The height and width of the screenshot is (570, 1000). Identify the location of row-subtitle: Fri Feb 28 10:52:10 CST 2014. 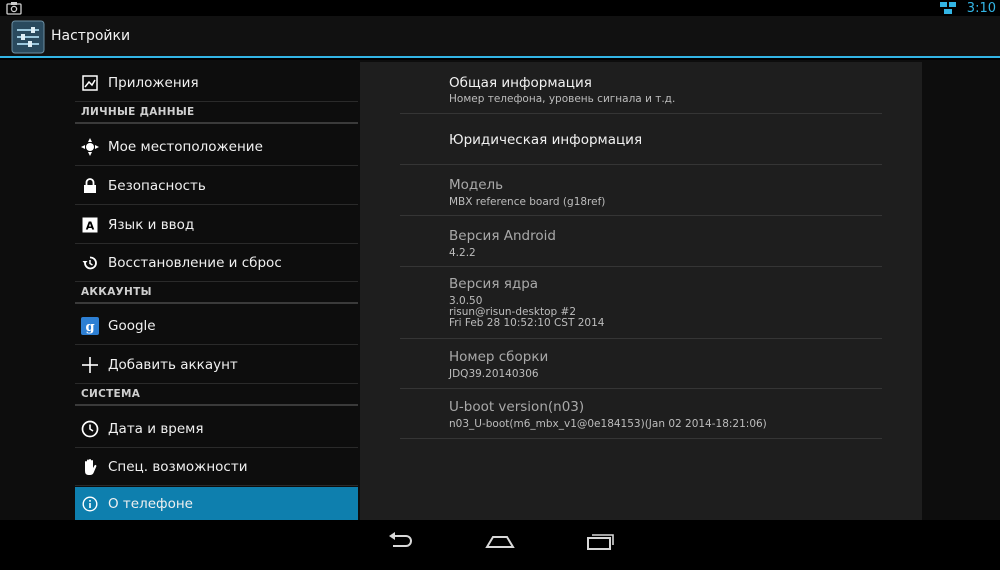
(527, 323).